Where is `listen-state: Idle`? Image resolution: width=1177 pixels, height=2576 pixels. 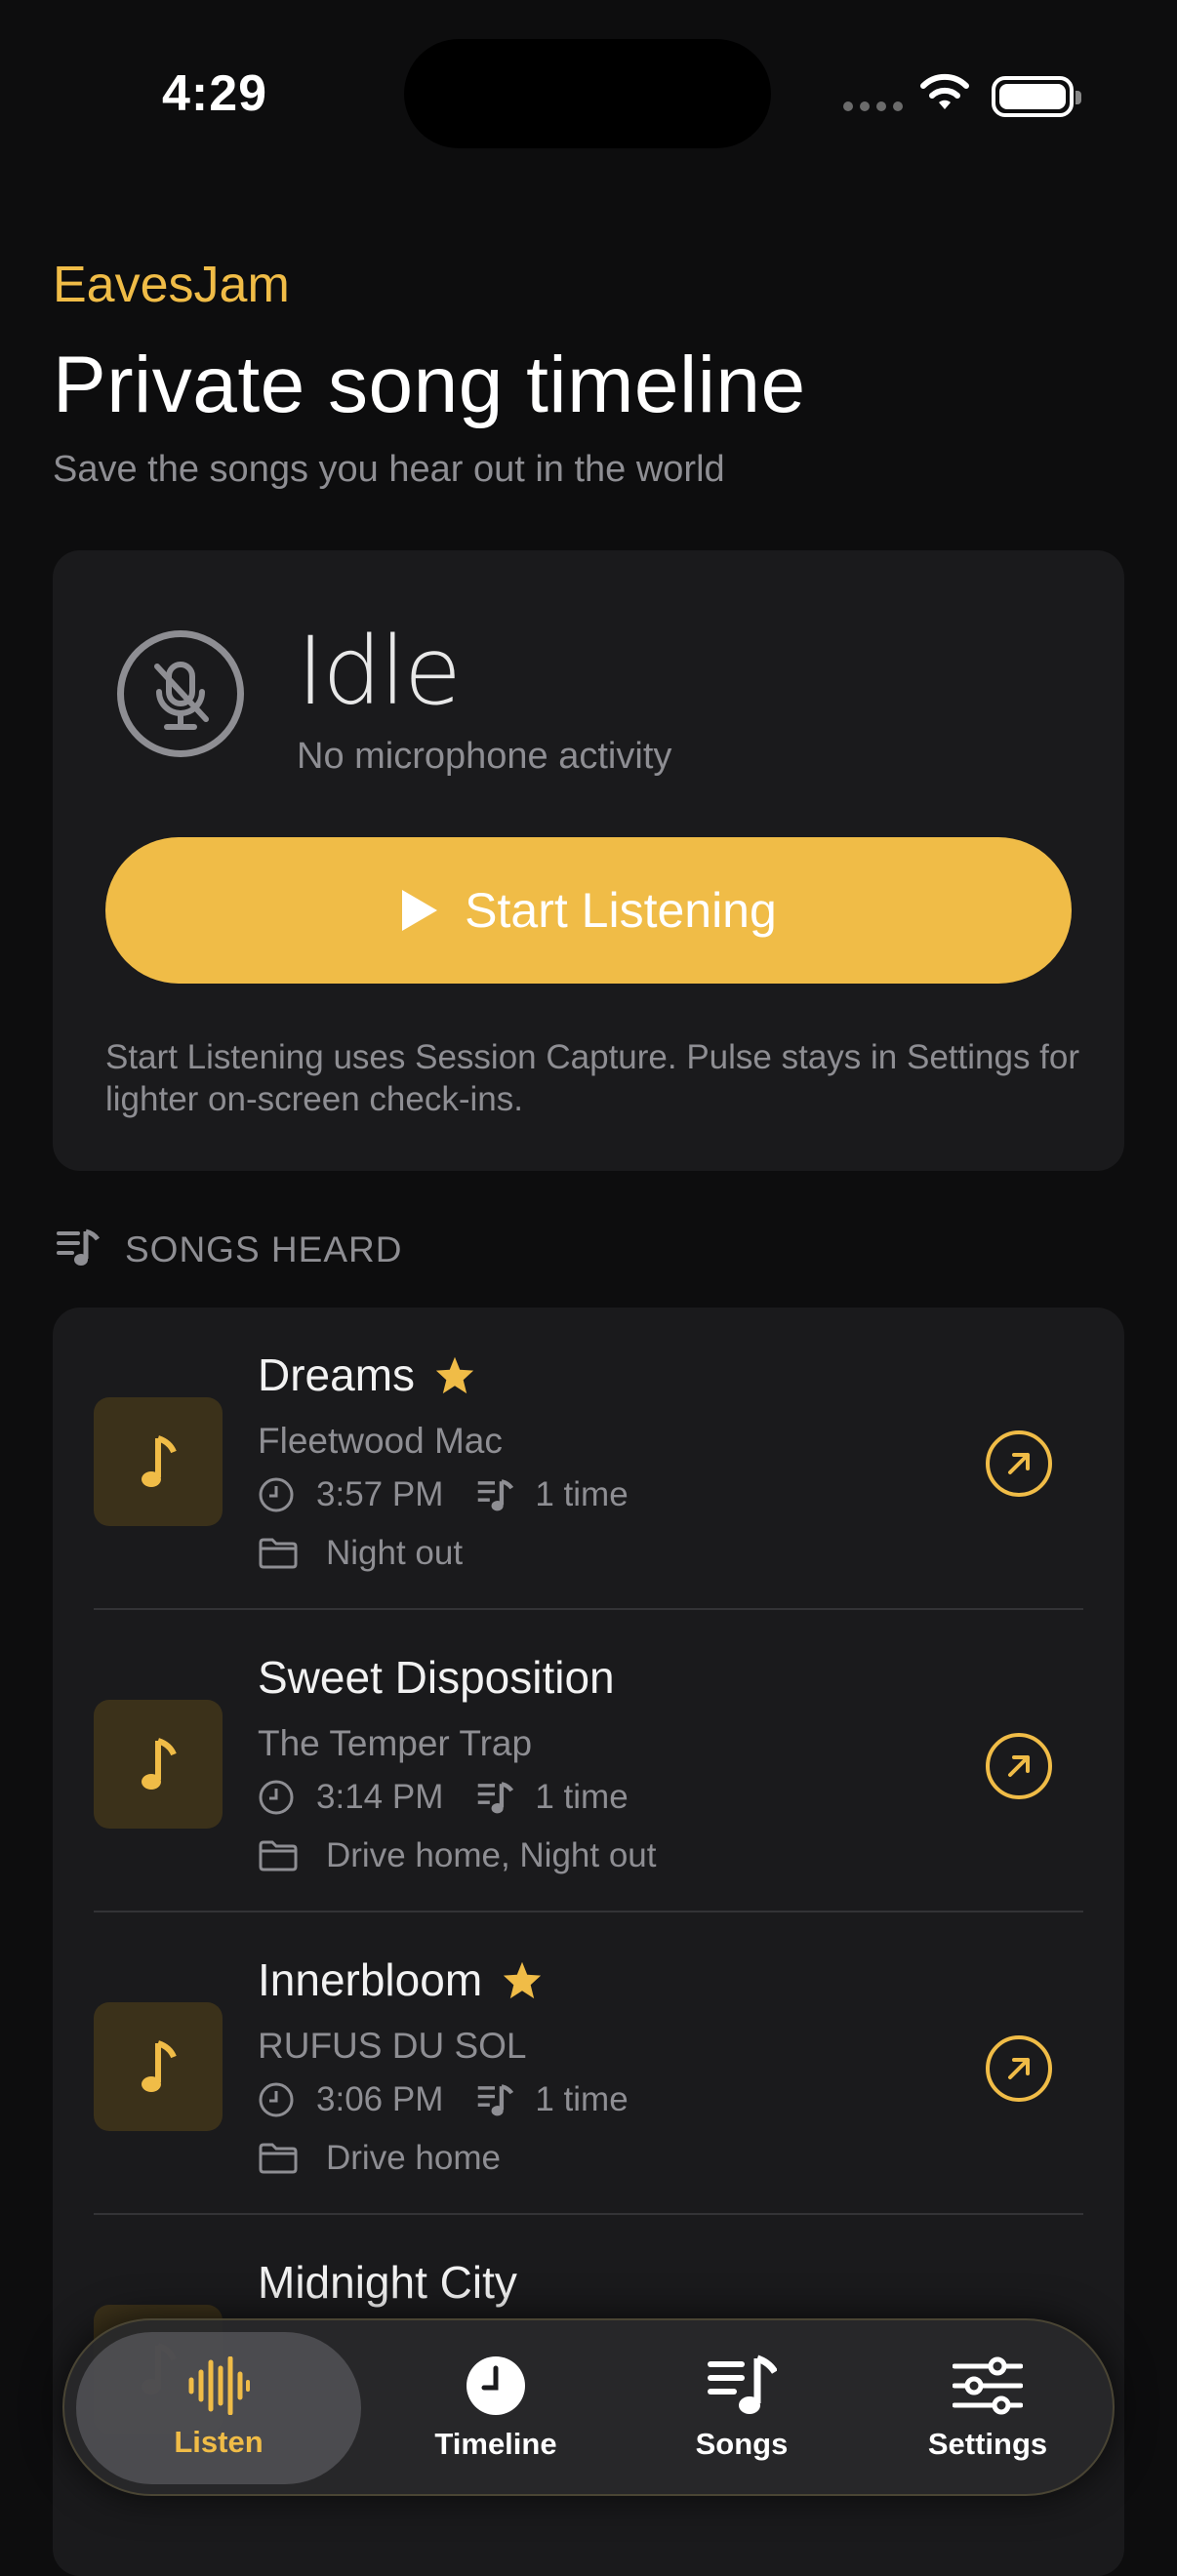
listen-state: Idle is located at coordinates (379, 671).